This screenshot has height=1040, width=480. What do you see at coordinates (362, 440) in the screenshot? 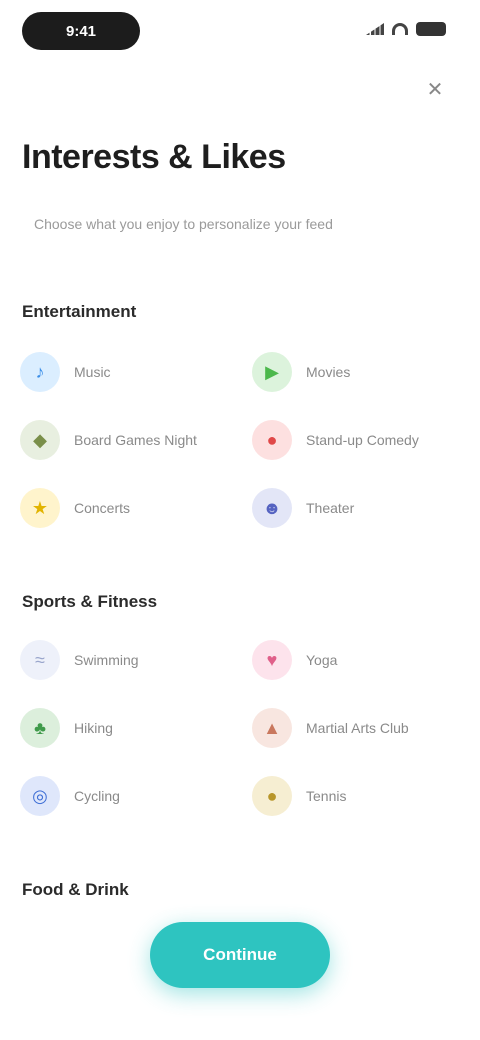
I see `interest-chip-label: Stand-up Comedy` at bounding box center [362, 440].